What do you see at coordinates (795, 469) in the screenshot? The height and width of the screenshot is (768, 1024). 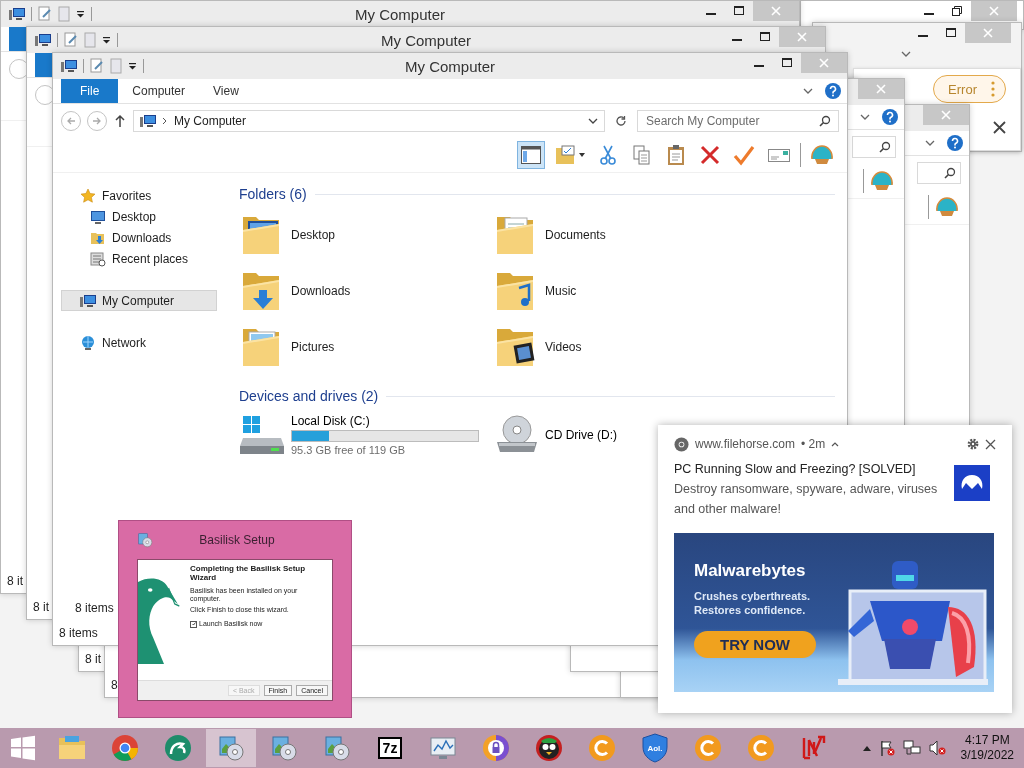 I see `notification-title: PC Running Slow and Freezing? [SOLVED]` at bounding box center [795, 469].